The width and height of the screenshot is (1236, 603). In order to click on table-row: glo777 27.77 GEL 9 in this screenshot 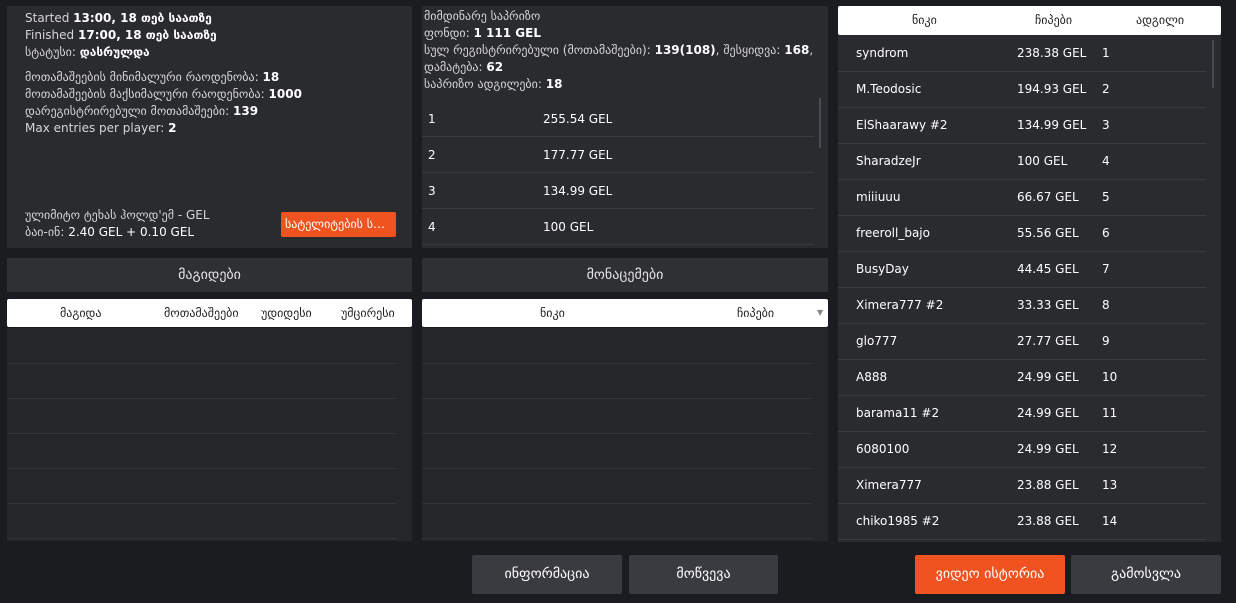, I will do `click(1022, 342)`.